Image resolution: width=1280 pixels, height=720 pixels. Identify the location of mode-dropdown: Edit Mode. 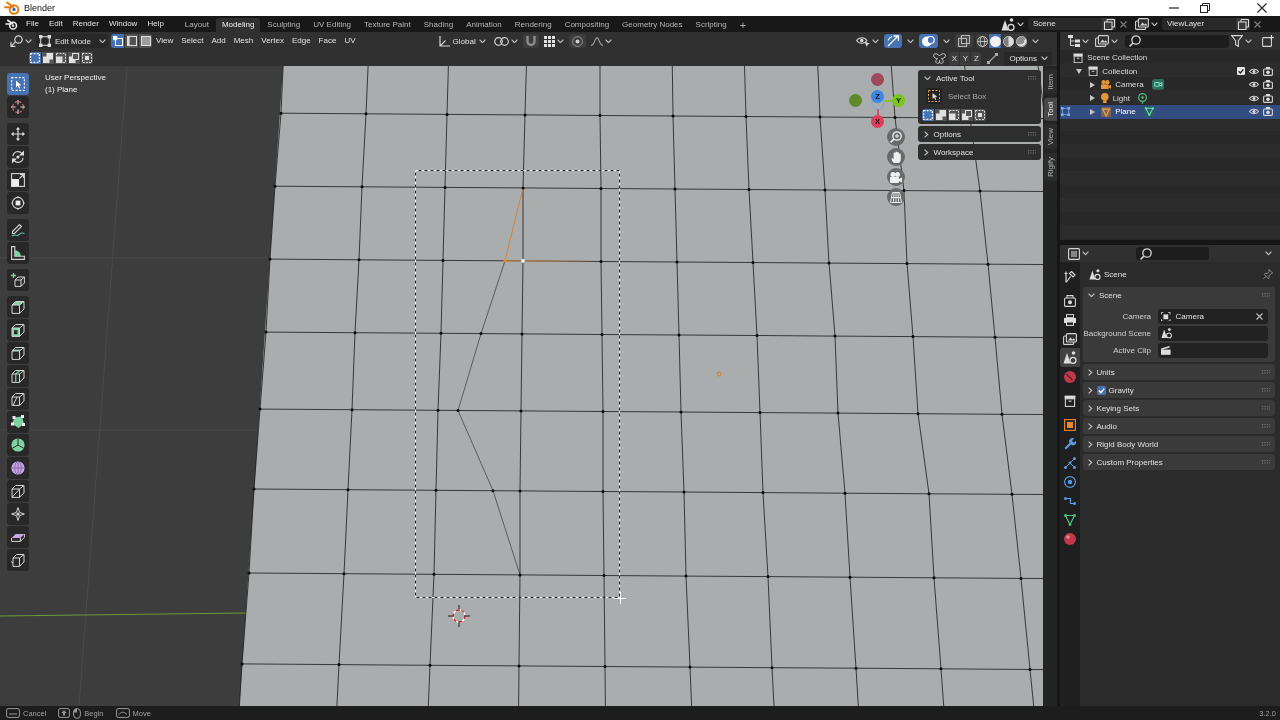
(72, 41).